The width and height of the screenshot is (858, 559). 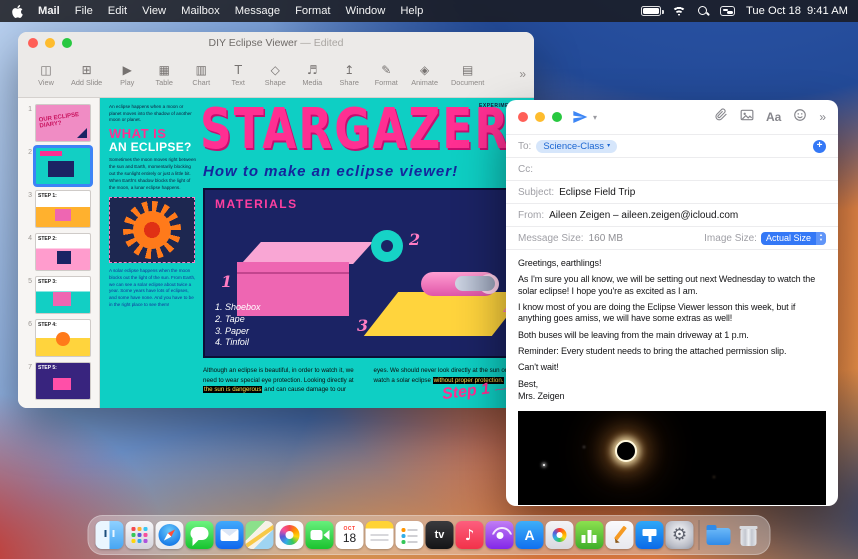 I want to click on keynote-titlebar: DIY Eclipse Viewer — Edited, so click(x=276, y=43).